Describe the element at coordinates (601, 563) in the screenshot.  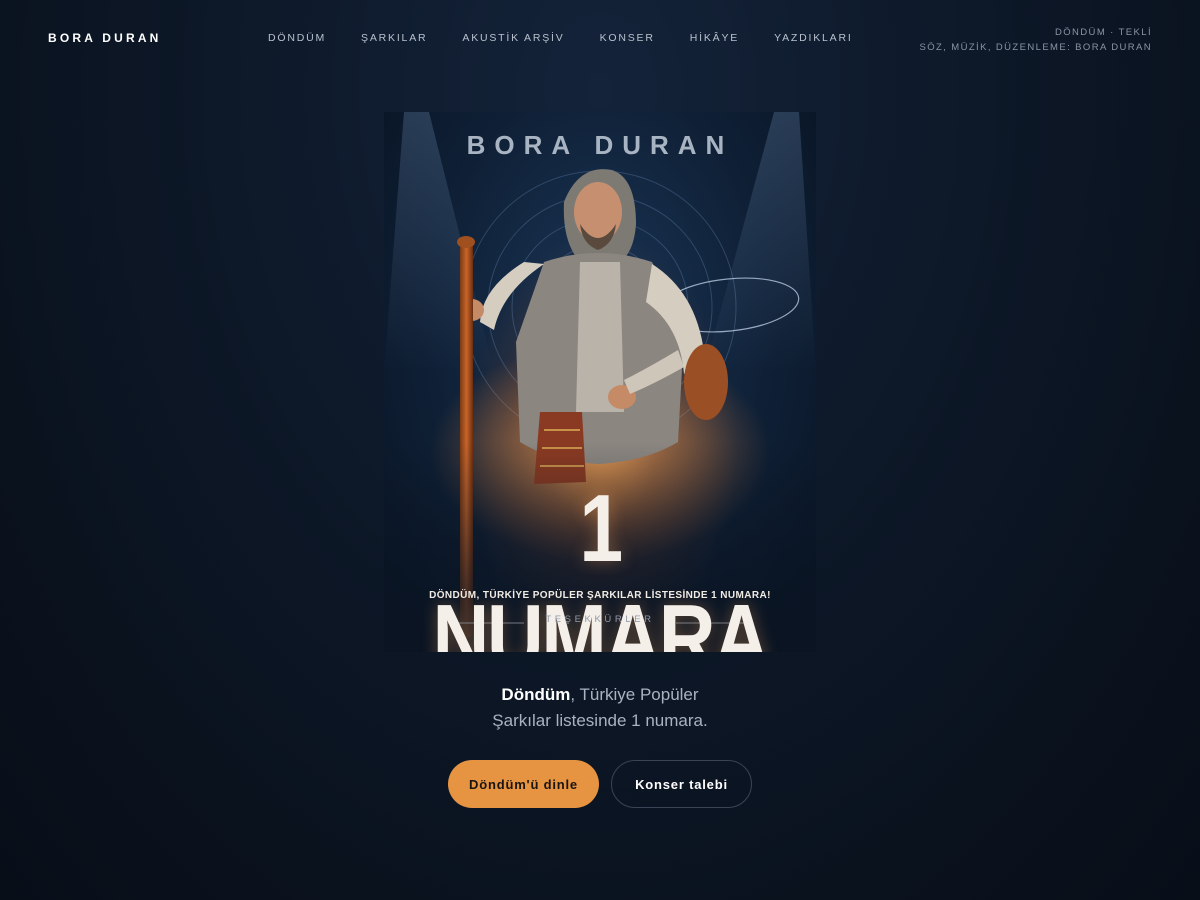
I see `poster-headline: 1 NUMARA` at that location.